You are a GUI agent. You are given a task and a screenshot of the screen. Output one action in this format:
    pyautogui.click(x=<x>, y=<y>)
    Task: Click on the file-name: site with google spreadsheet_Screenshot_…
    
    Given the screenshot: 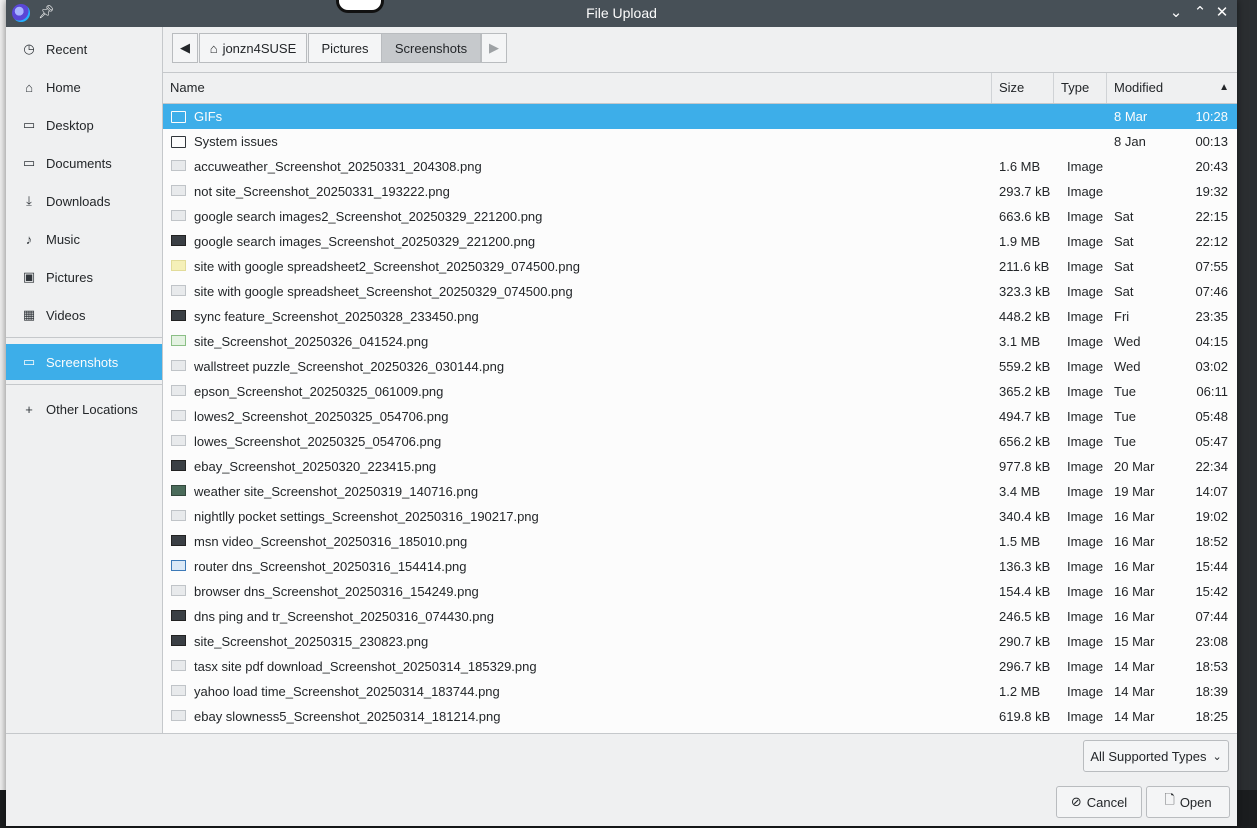 What is the action you would take?
    pyautogui.click(x=383, y=291)
    